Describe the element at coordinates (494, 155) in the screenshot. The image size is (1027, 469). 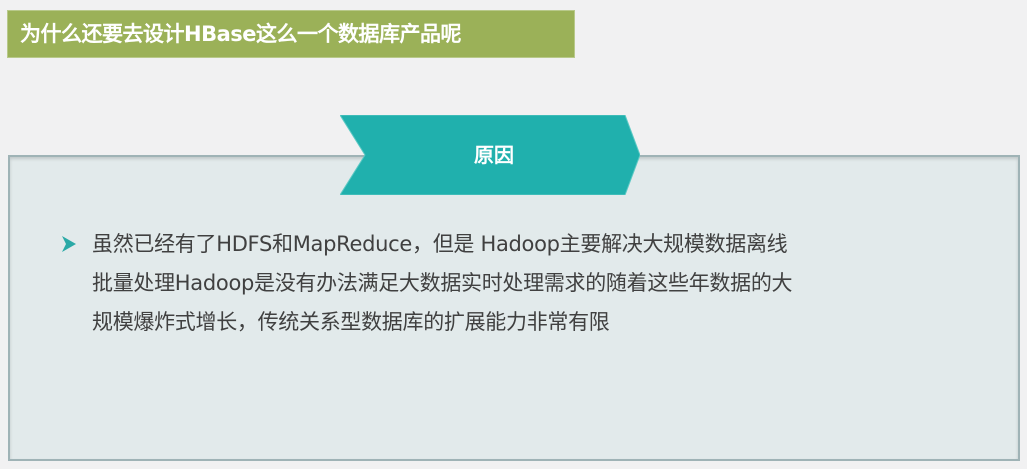
I see `section-label: 原因` at that location.